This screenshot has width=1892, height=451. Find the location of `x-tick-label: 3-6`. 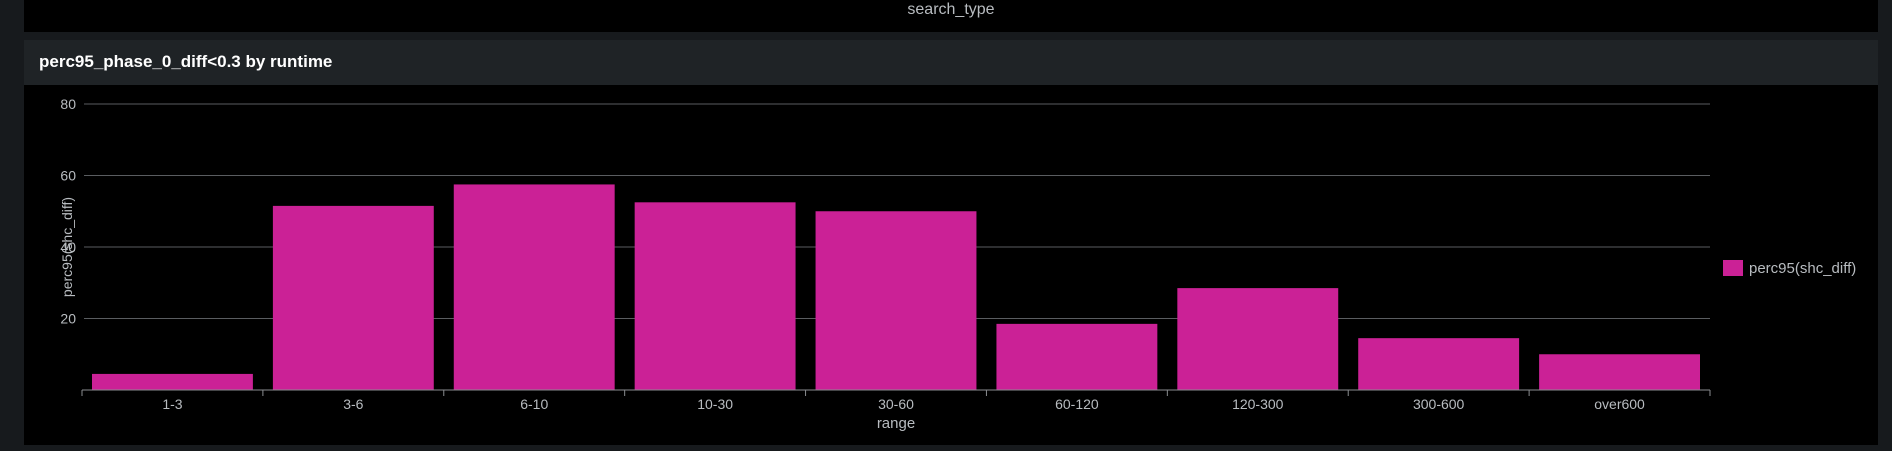

x-tick-label: 3-6 is located at coordinates (353, 404).